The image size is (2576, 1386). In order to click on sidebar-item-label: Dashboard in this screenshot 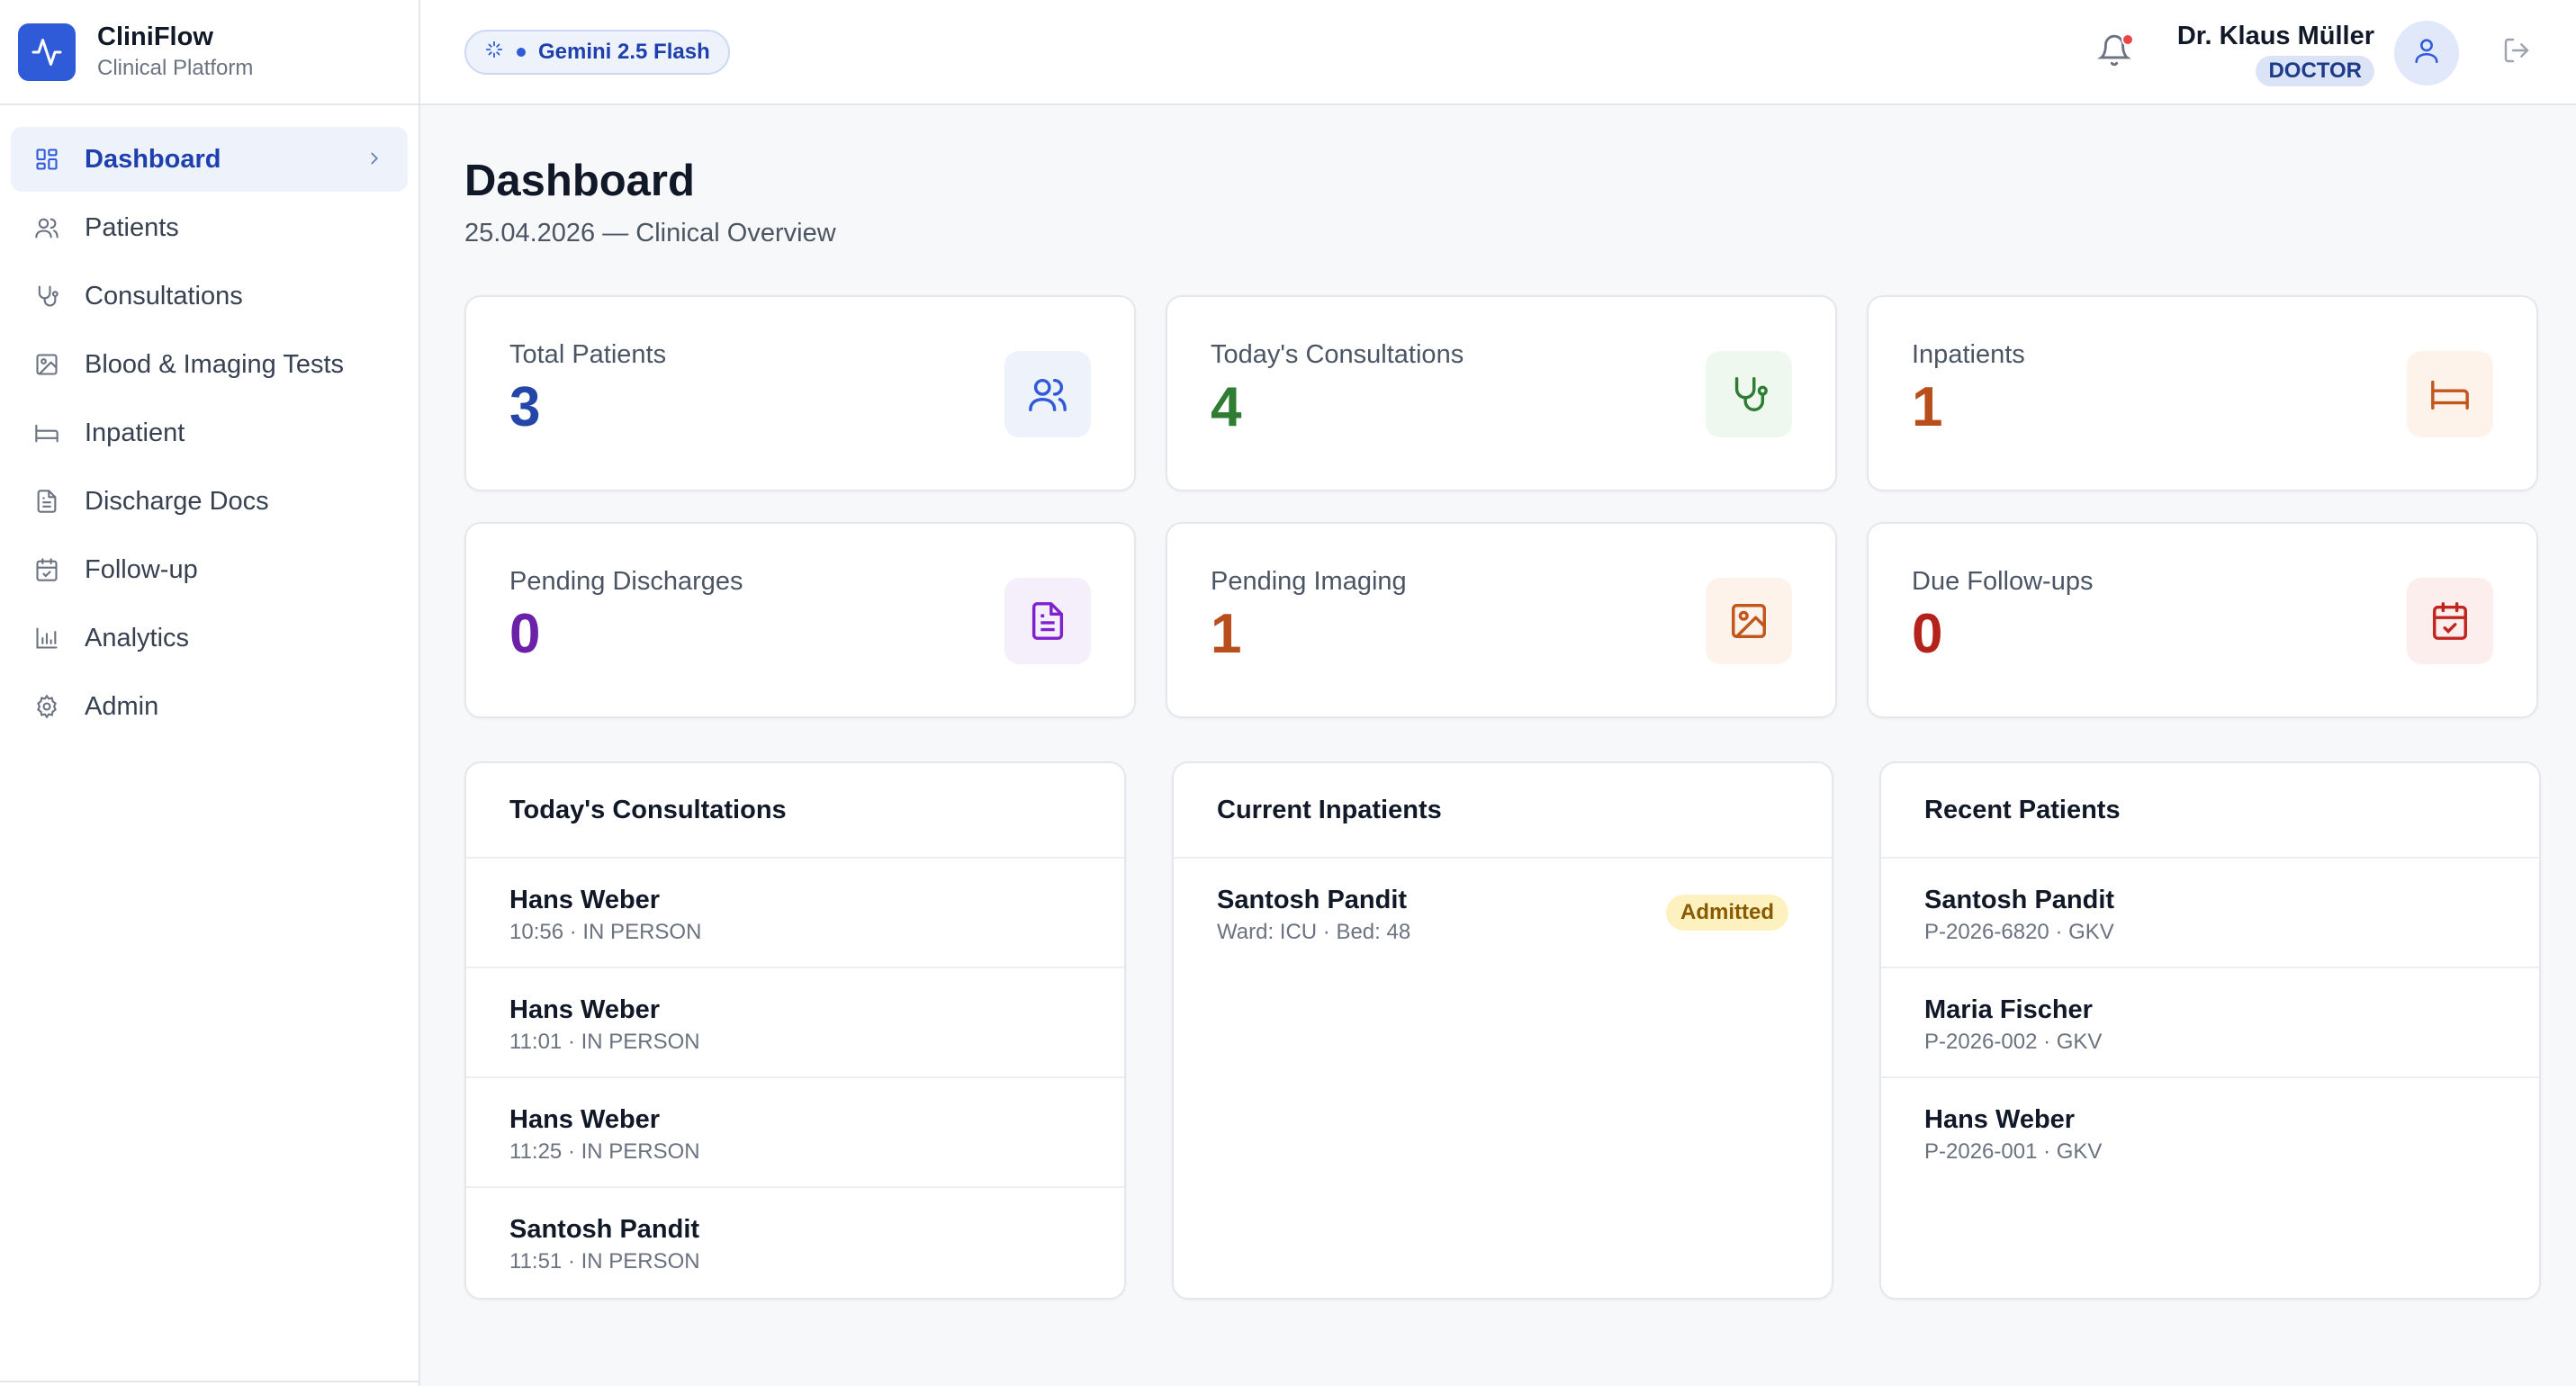, I will do `click(153, 159)`.